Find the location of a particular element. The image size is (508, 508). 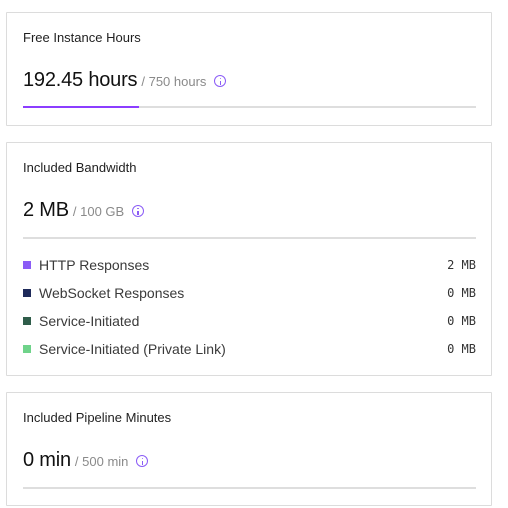

bandwidth-metric: 2 MB / 100 GB is located at coordinates (84, 210).